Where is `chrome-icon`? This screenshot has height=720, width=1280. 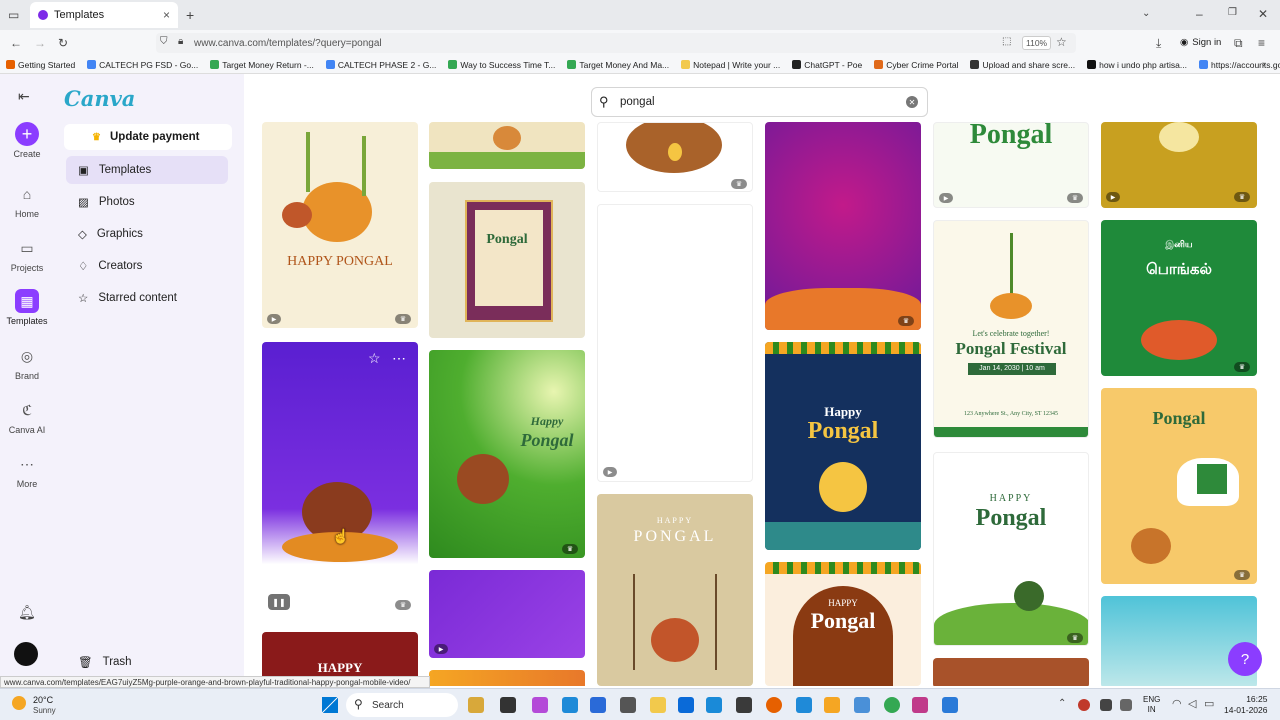
chrome-icon is located at coordinates (892, 705).